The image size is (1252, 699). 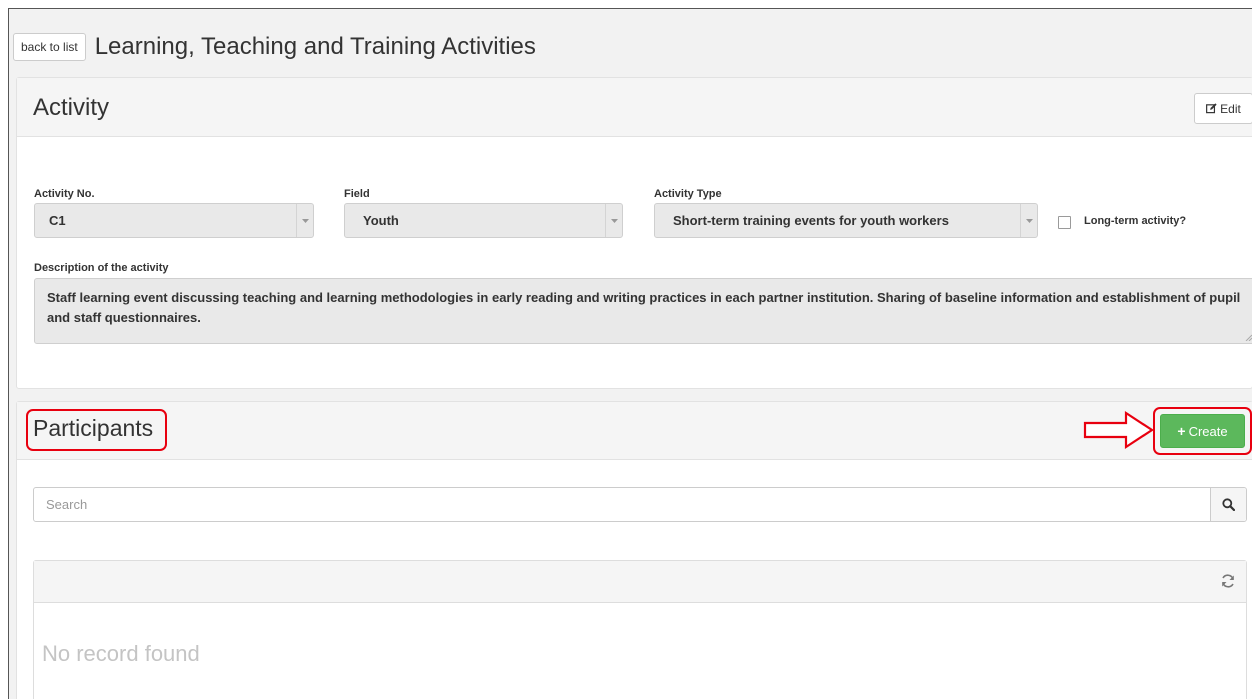 I want to click on arrow-right-icon, so click(x=1119, y=430).